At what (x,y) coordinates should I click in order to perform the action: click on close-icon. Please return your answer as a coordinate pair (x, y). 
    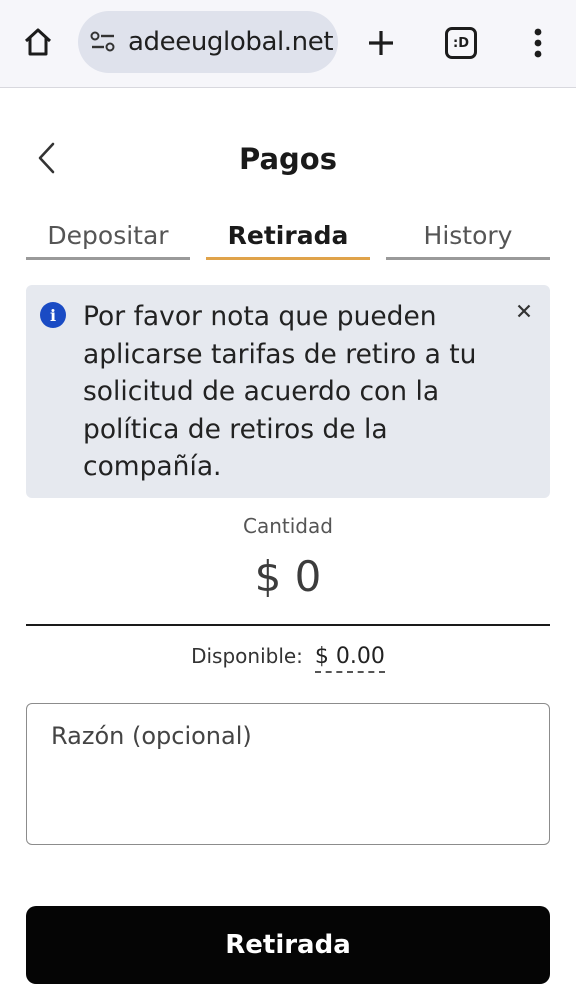
    Looking at the image, I should click on (524, 311).